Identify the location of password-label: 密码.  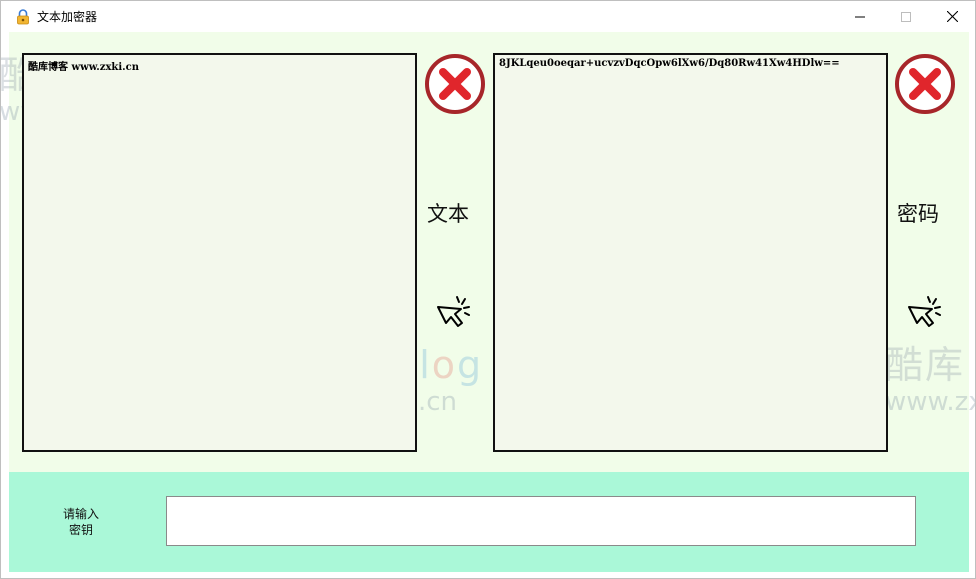
(918, 214).